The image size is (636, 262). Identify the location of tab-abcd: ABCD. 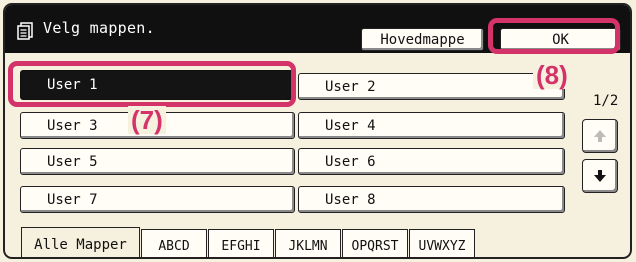
(174, 243).